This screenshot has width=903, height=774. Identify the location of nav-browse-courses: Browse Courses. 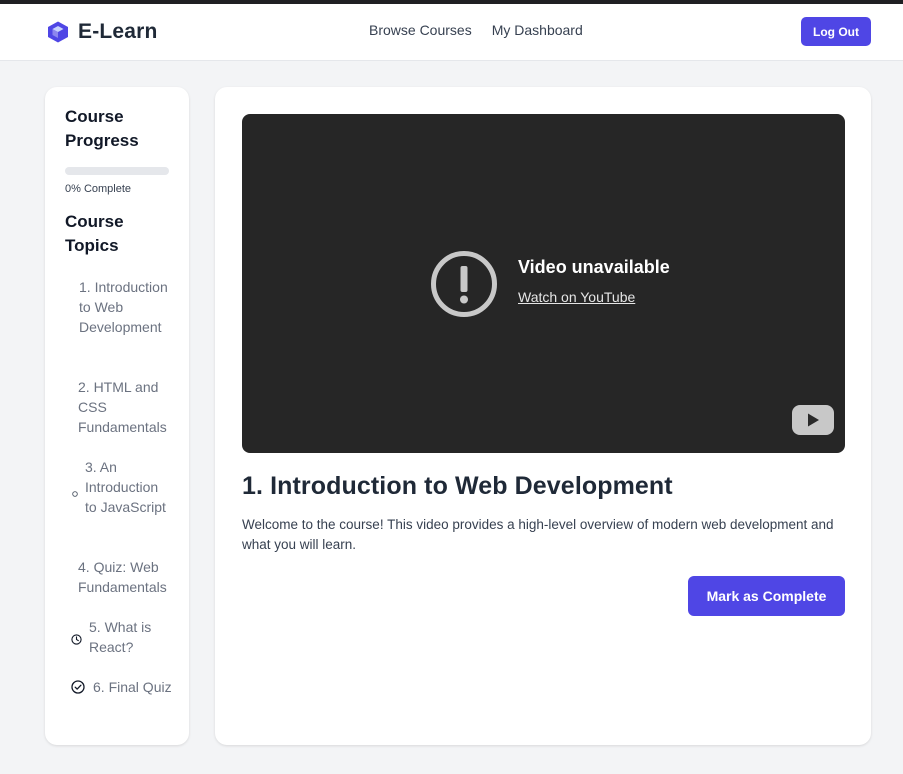
(420, 30).